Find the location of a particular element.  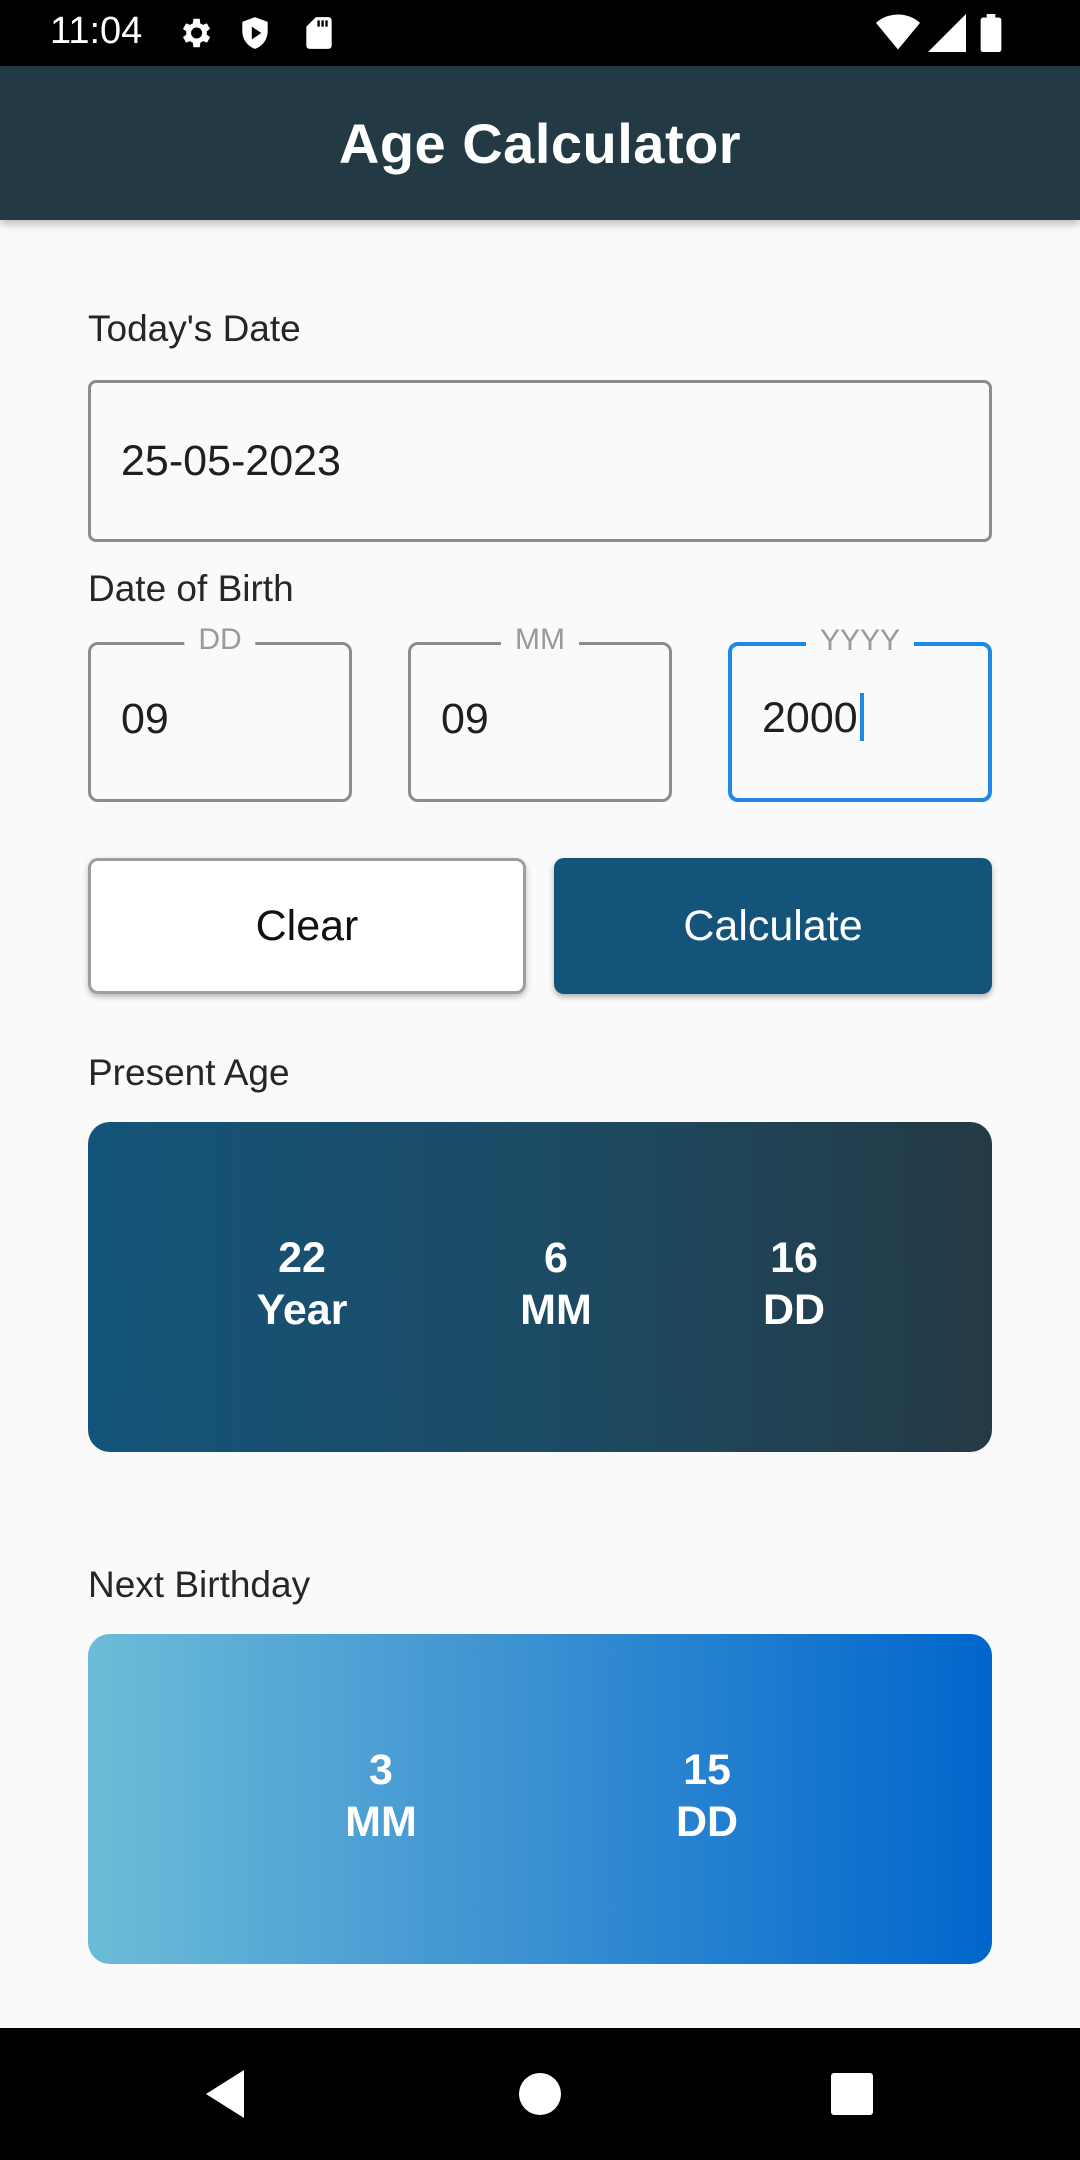

dob-year-value: 2000 is located at coordinates (810, 718).